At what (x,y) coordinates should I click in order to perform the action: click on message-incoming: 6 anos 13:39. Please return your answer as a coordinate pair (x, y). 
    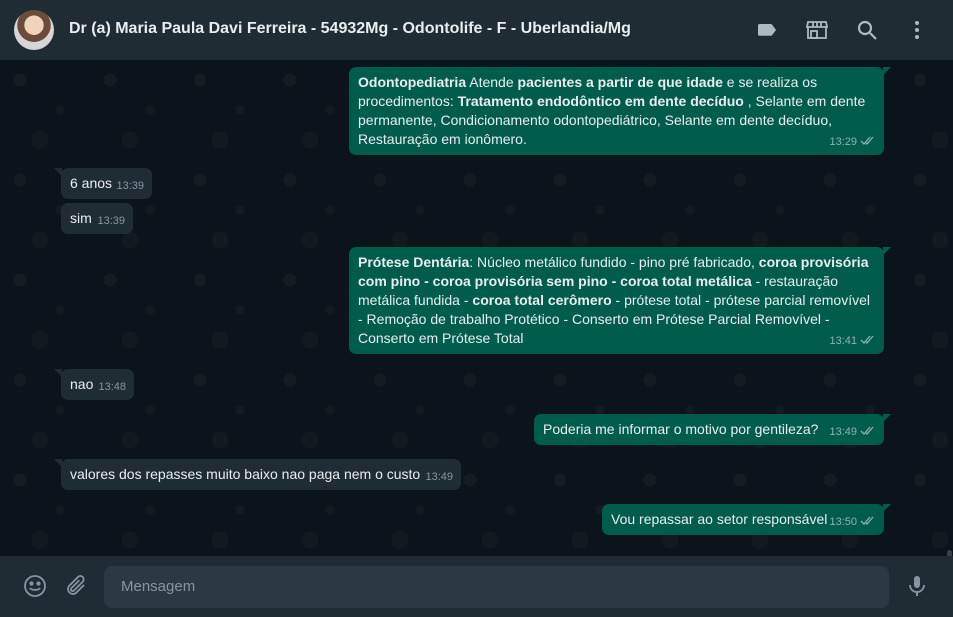
    Looking at the image, I should click on (103, 183).